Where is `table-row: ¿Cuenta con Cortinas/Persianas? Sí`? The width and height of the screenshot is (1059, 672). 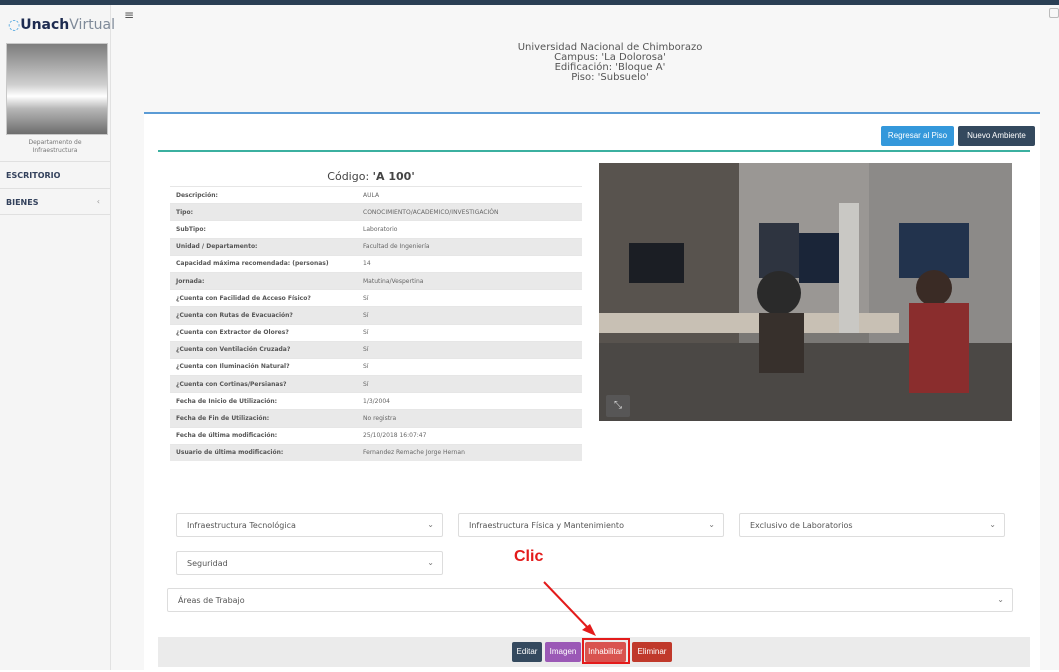 table-row: ¿Cuenta con Cortinas/Persianas? Sí is located at coordinates (376, 384).